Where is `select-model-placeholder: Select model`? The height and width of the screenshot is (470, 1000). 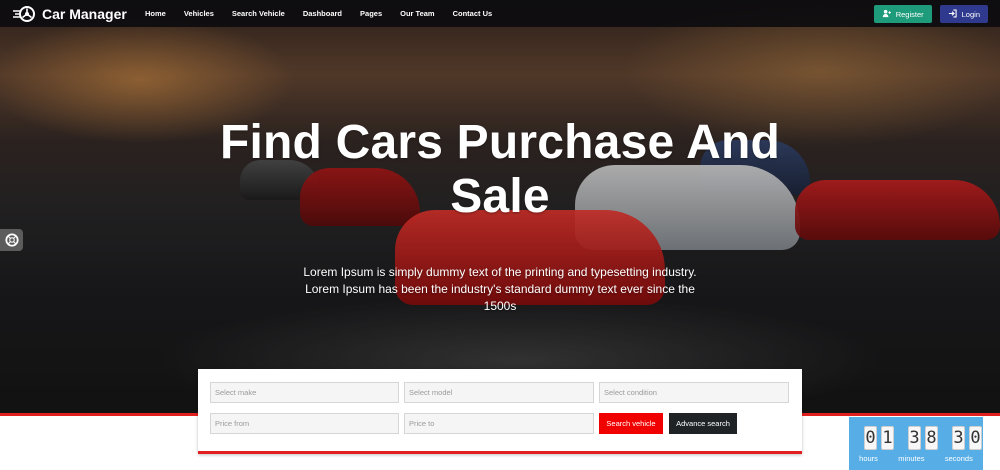 select-model-placeholder: Select model is located at coordinates (431, 392).